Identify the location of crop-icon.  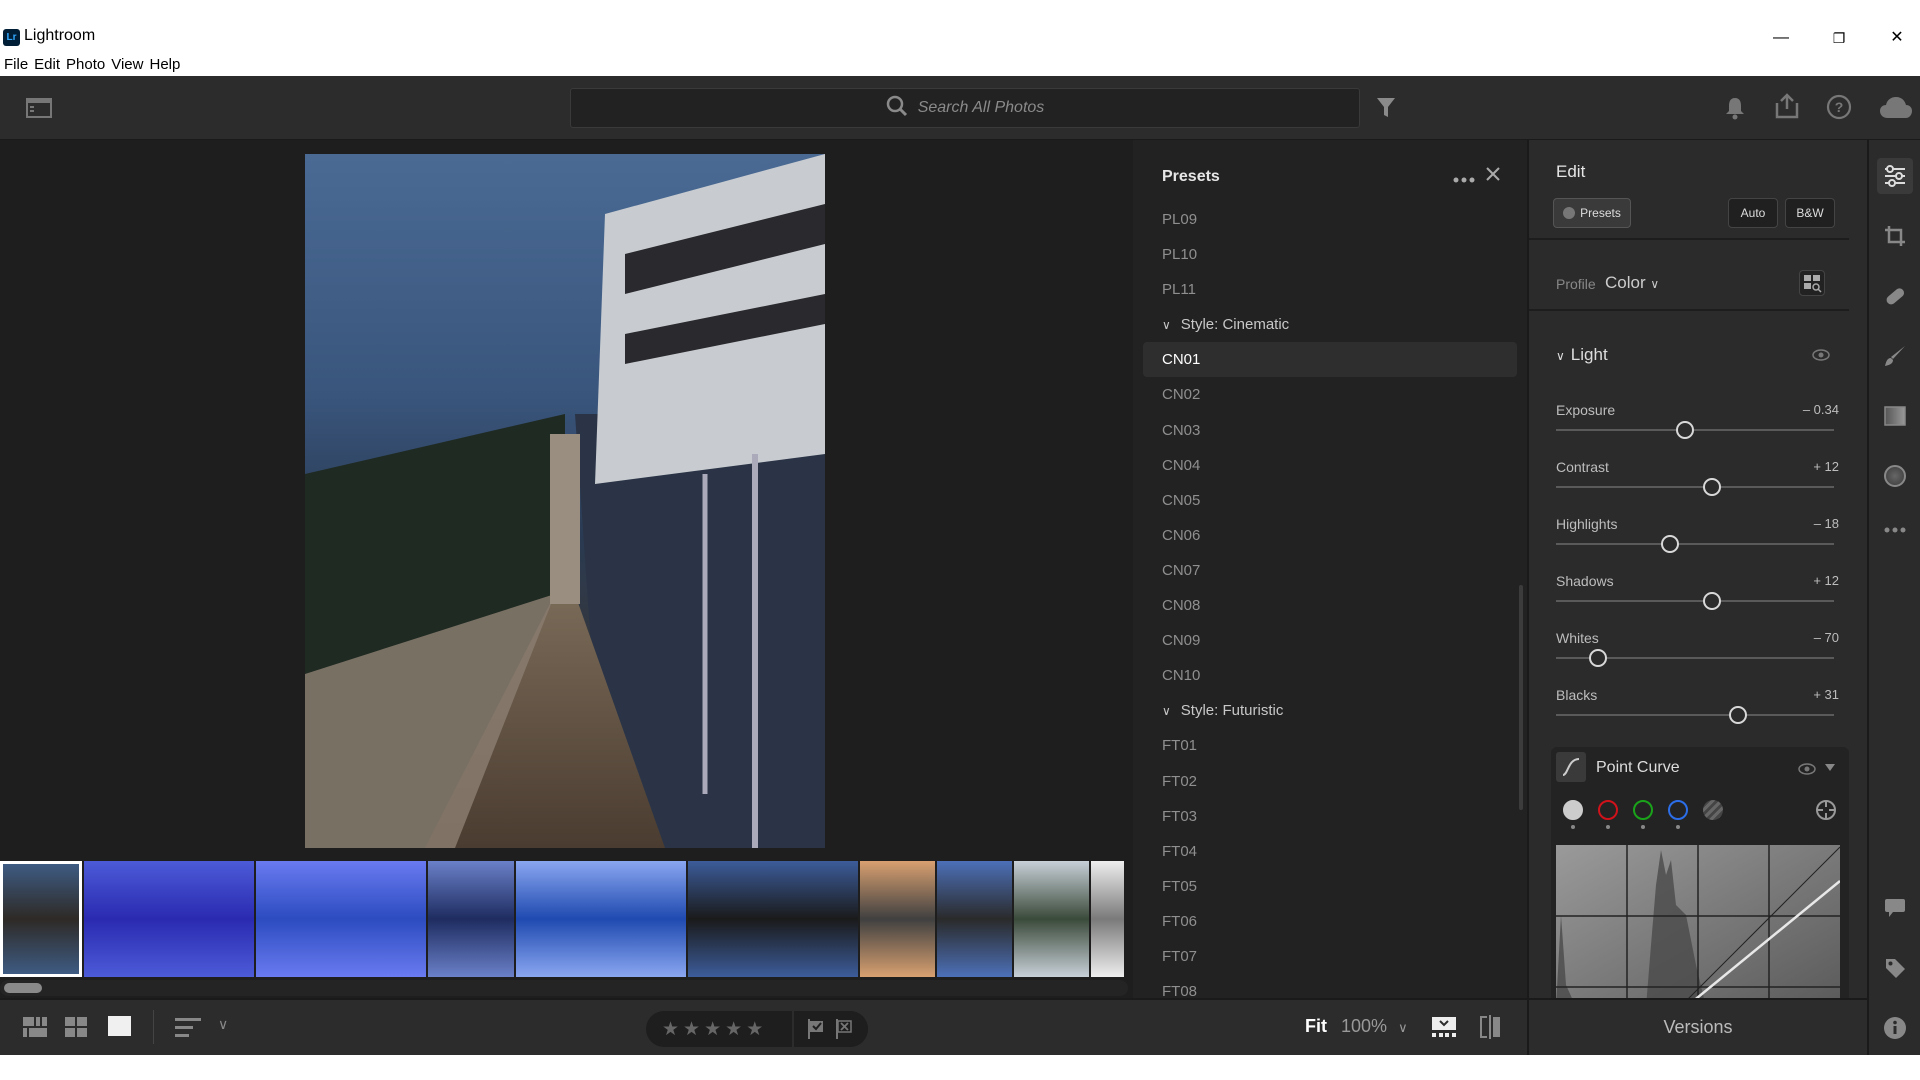
(1895, 236).